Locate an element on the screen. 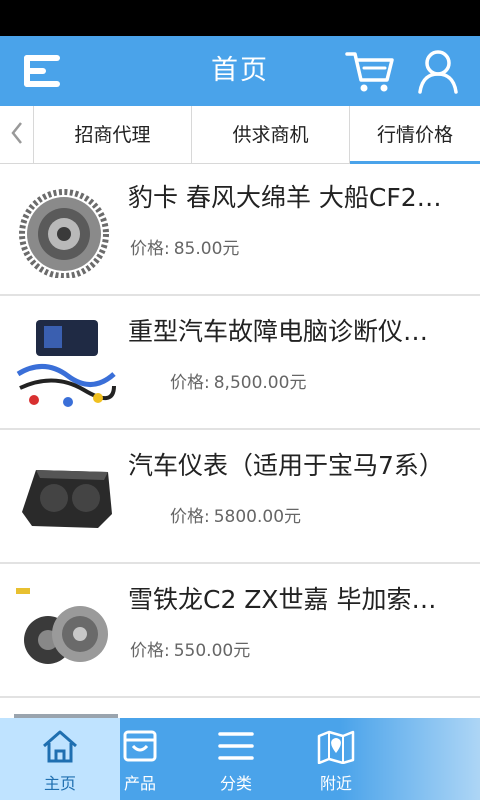 This screenshot has width=480, height=800. product-price: 价格: 8,500.00元 is located at coordinates (238, 380).